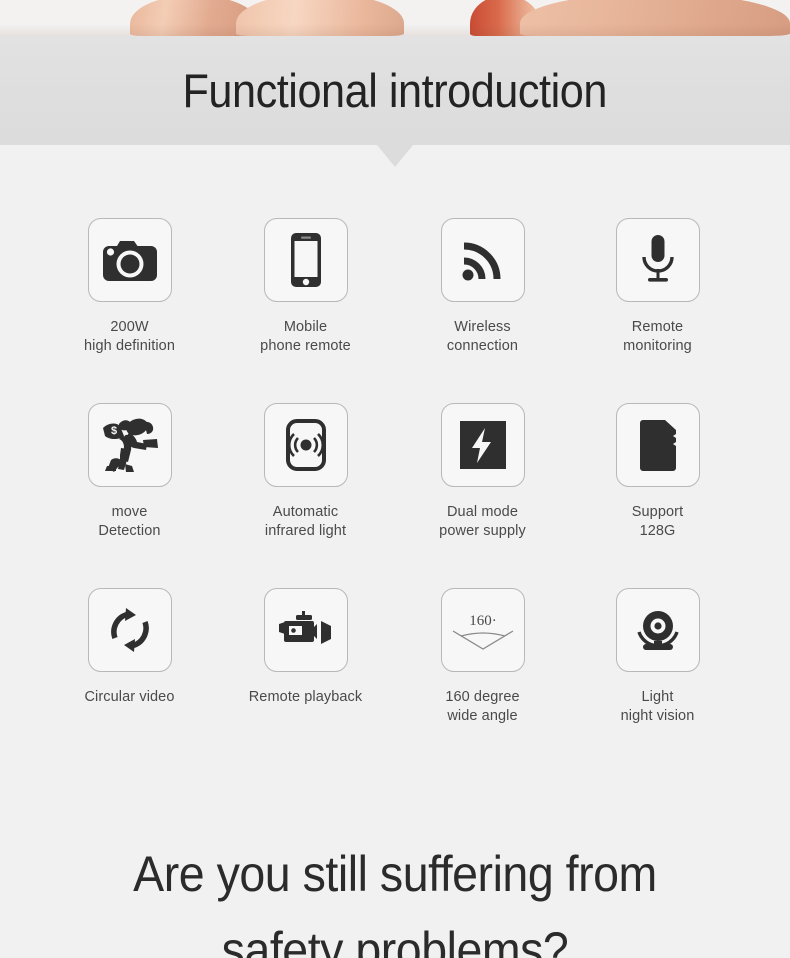 This screenshot has height=958, width=790. What do you see at coordinates (657, 346) in the screenshot?
I see `feature-label-line2: monitoring` at bounding box center [657, 346].